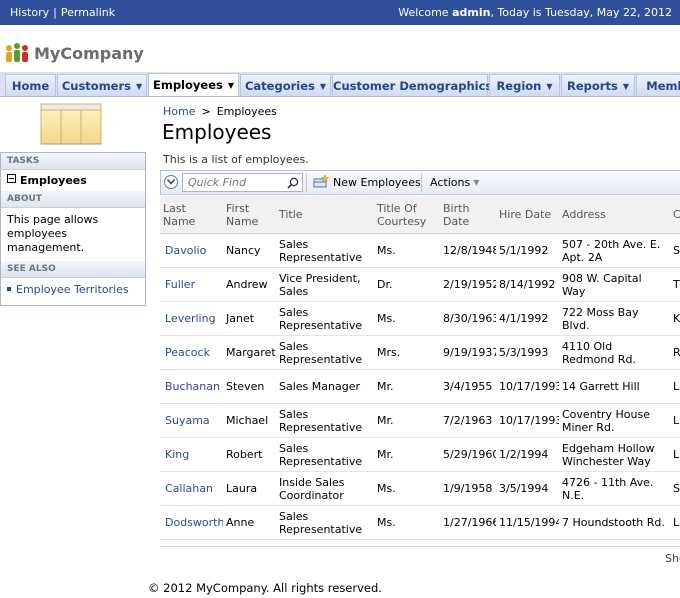 This screenshot has height=598, width=680. What do you see at coordinates (191, 352) in the screenshot?
I see `employee-last-name-link: Peacock` at bounding box center [191, 352].